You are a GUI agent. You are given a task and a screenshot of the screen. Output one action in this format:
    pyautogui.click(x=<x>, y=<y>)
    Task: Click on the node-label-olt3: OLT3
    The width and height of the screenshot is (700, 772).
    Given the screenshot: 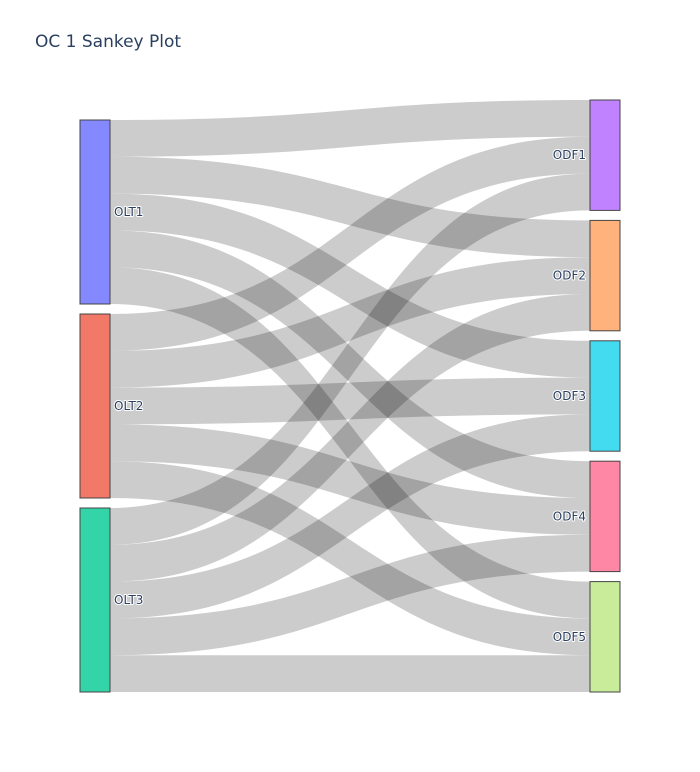 What is the action you would take?
    pyautogui.click(x=128, y=600)
    